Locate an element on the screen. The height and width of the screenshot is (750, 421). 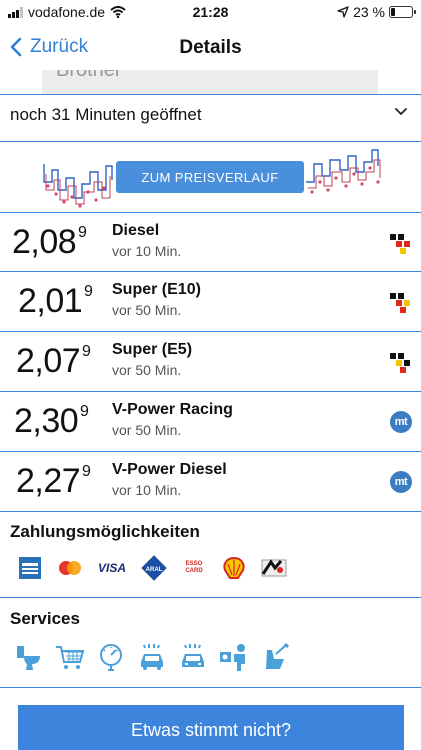
fuel-name: Super (E5) is located at coordinates (152, 349).